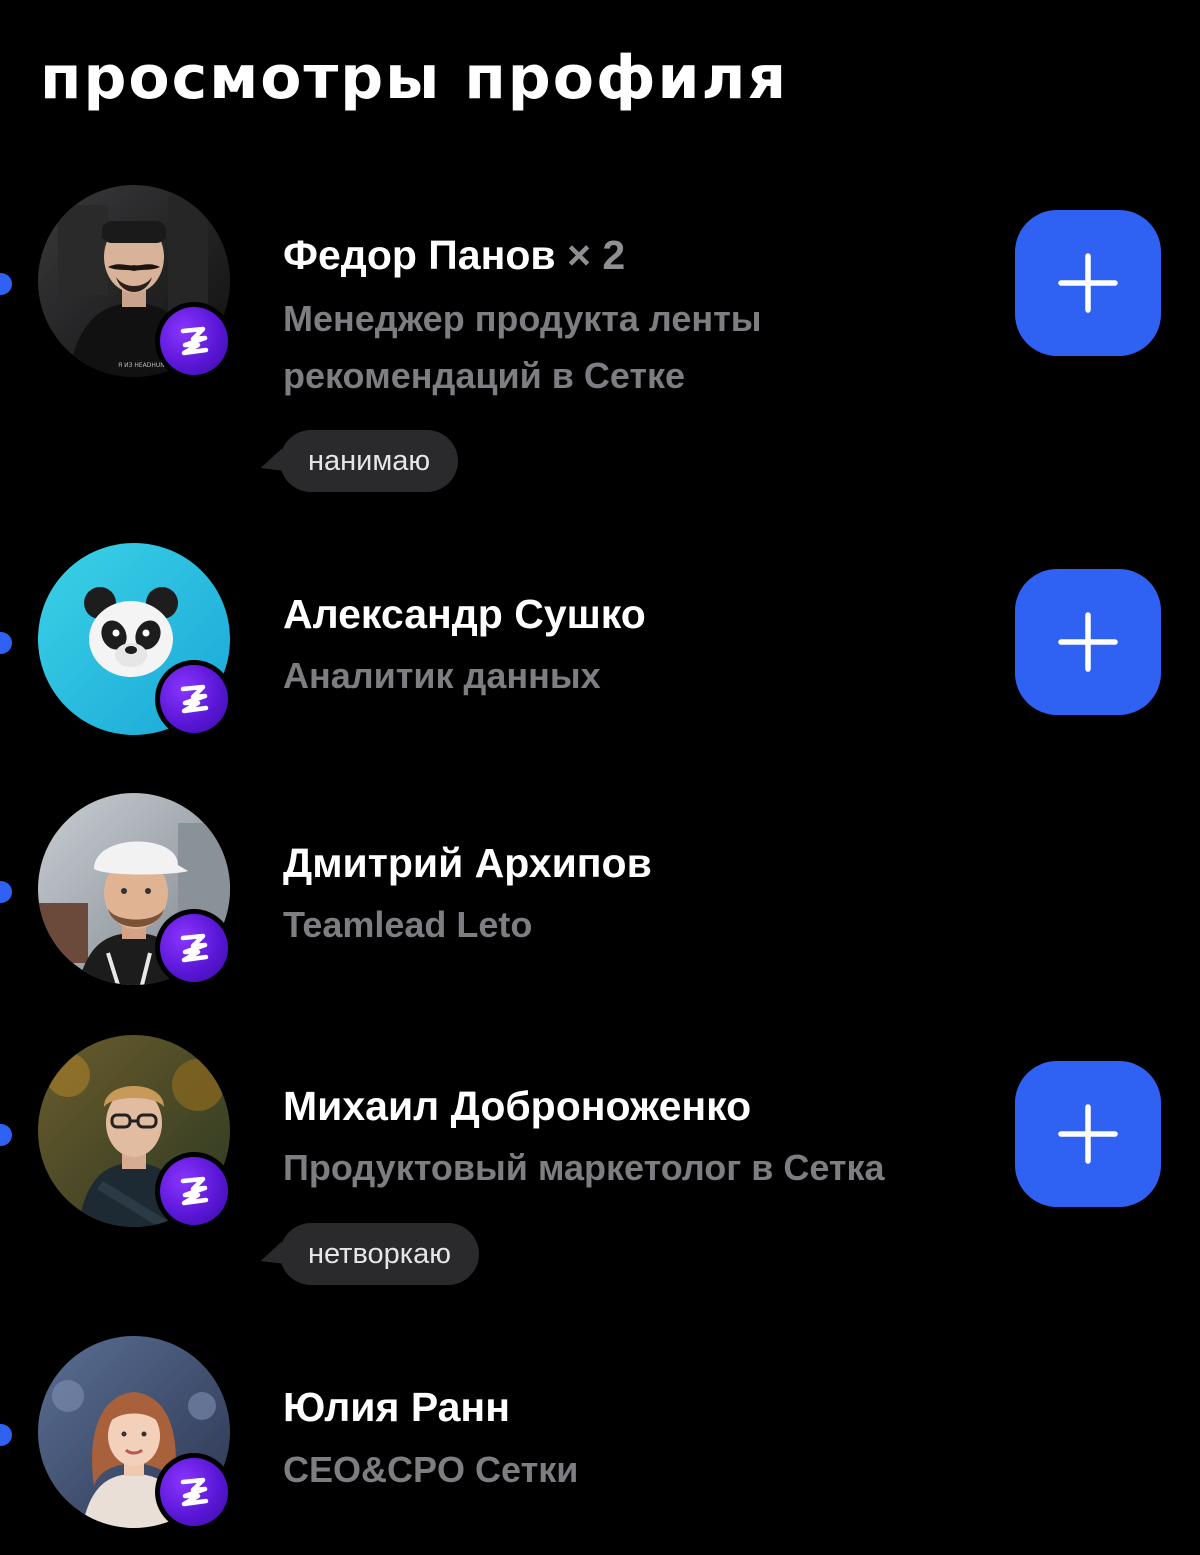 The image size is (1200, 1555). What do you see at coordinates (442, 675) in the screenshot?
I see `viewer-role: Аналитик данных` at bounding box center [442, 675].